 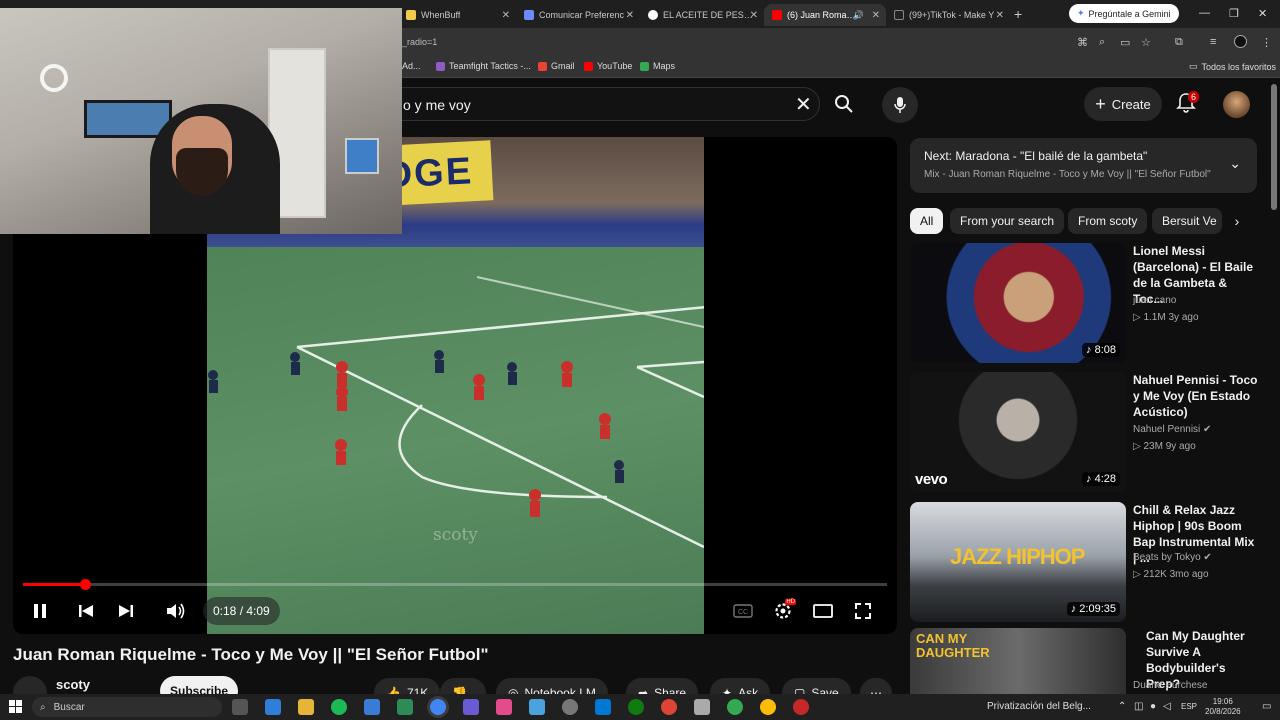 I want to click on gemini-button: ✦ Pregúntale a Gemini, so click(x=1124, y=13).